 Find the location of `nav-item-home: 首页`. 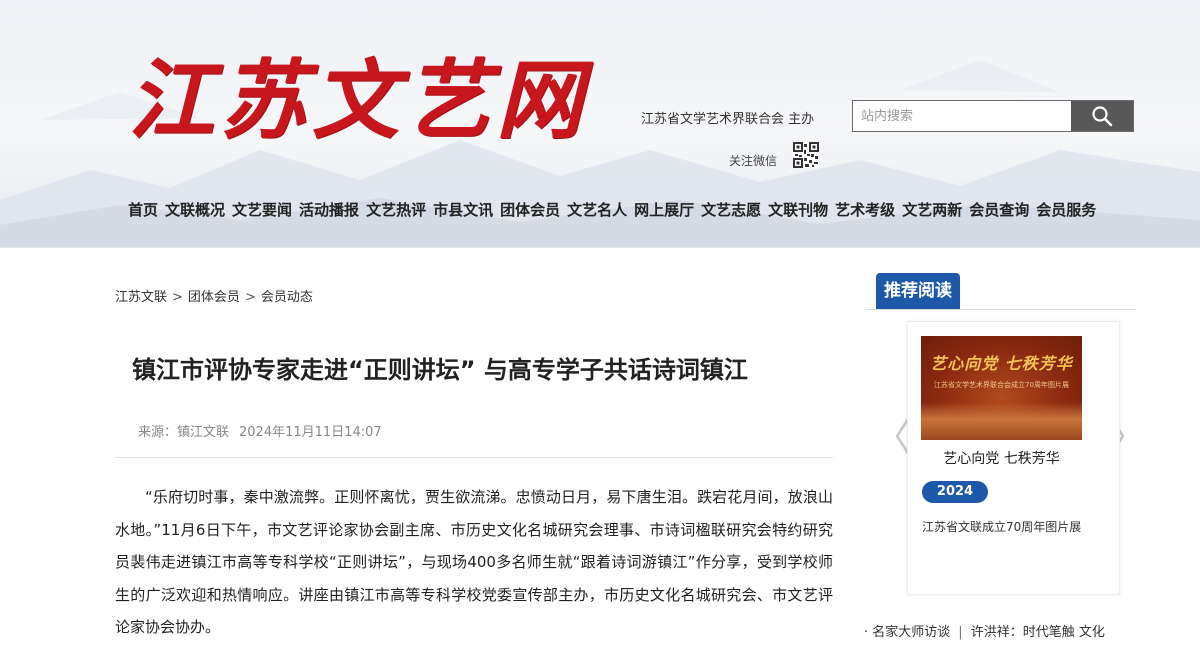

nav-item-home: 首页 is located at coordinates (143, 210).